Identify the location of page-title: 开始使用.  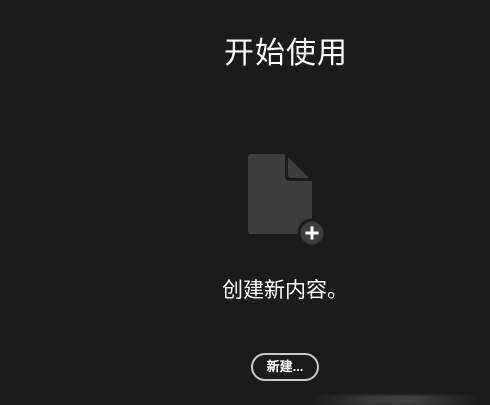
(286, 53).